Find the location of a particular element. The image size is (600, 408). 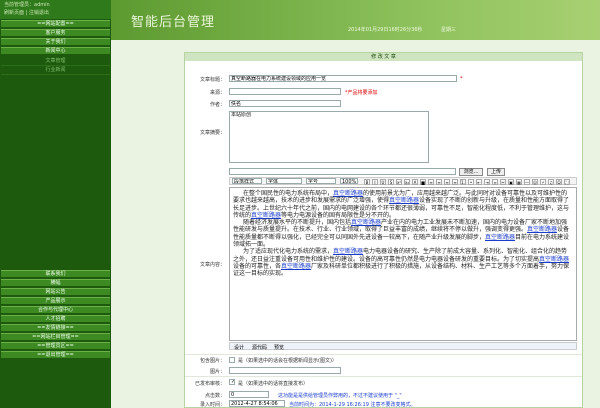

upload-button: 上传 is located at coordinates (496, 172).